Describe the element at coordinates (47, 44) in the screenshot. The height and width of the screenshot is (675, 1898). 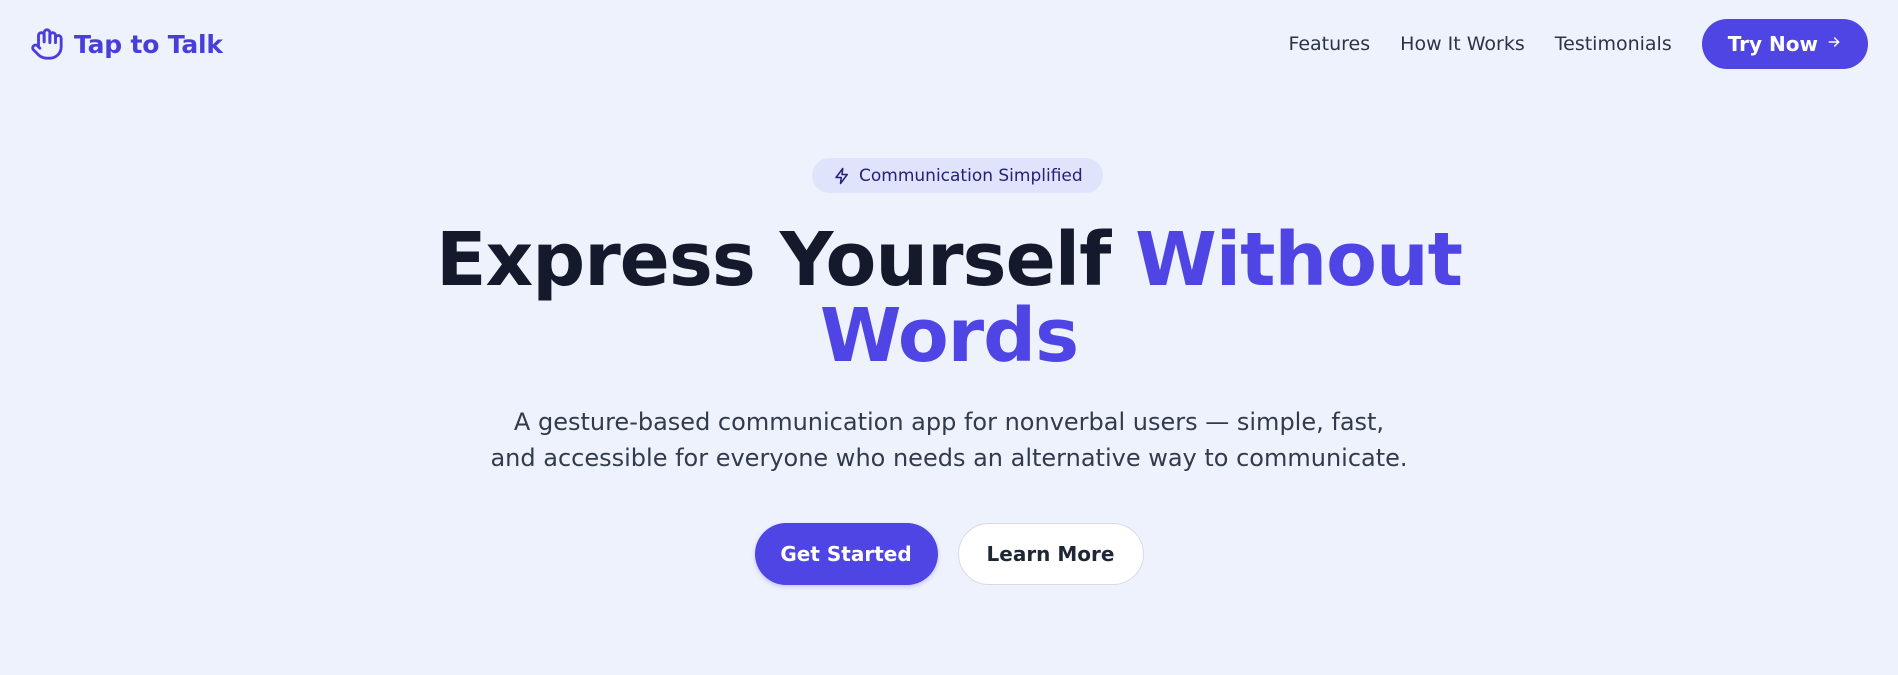
I see `hand-icon` at that location.